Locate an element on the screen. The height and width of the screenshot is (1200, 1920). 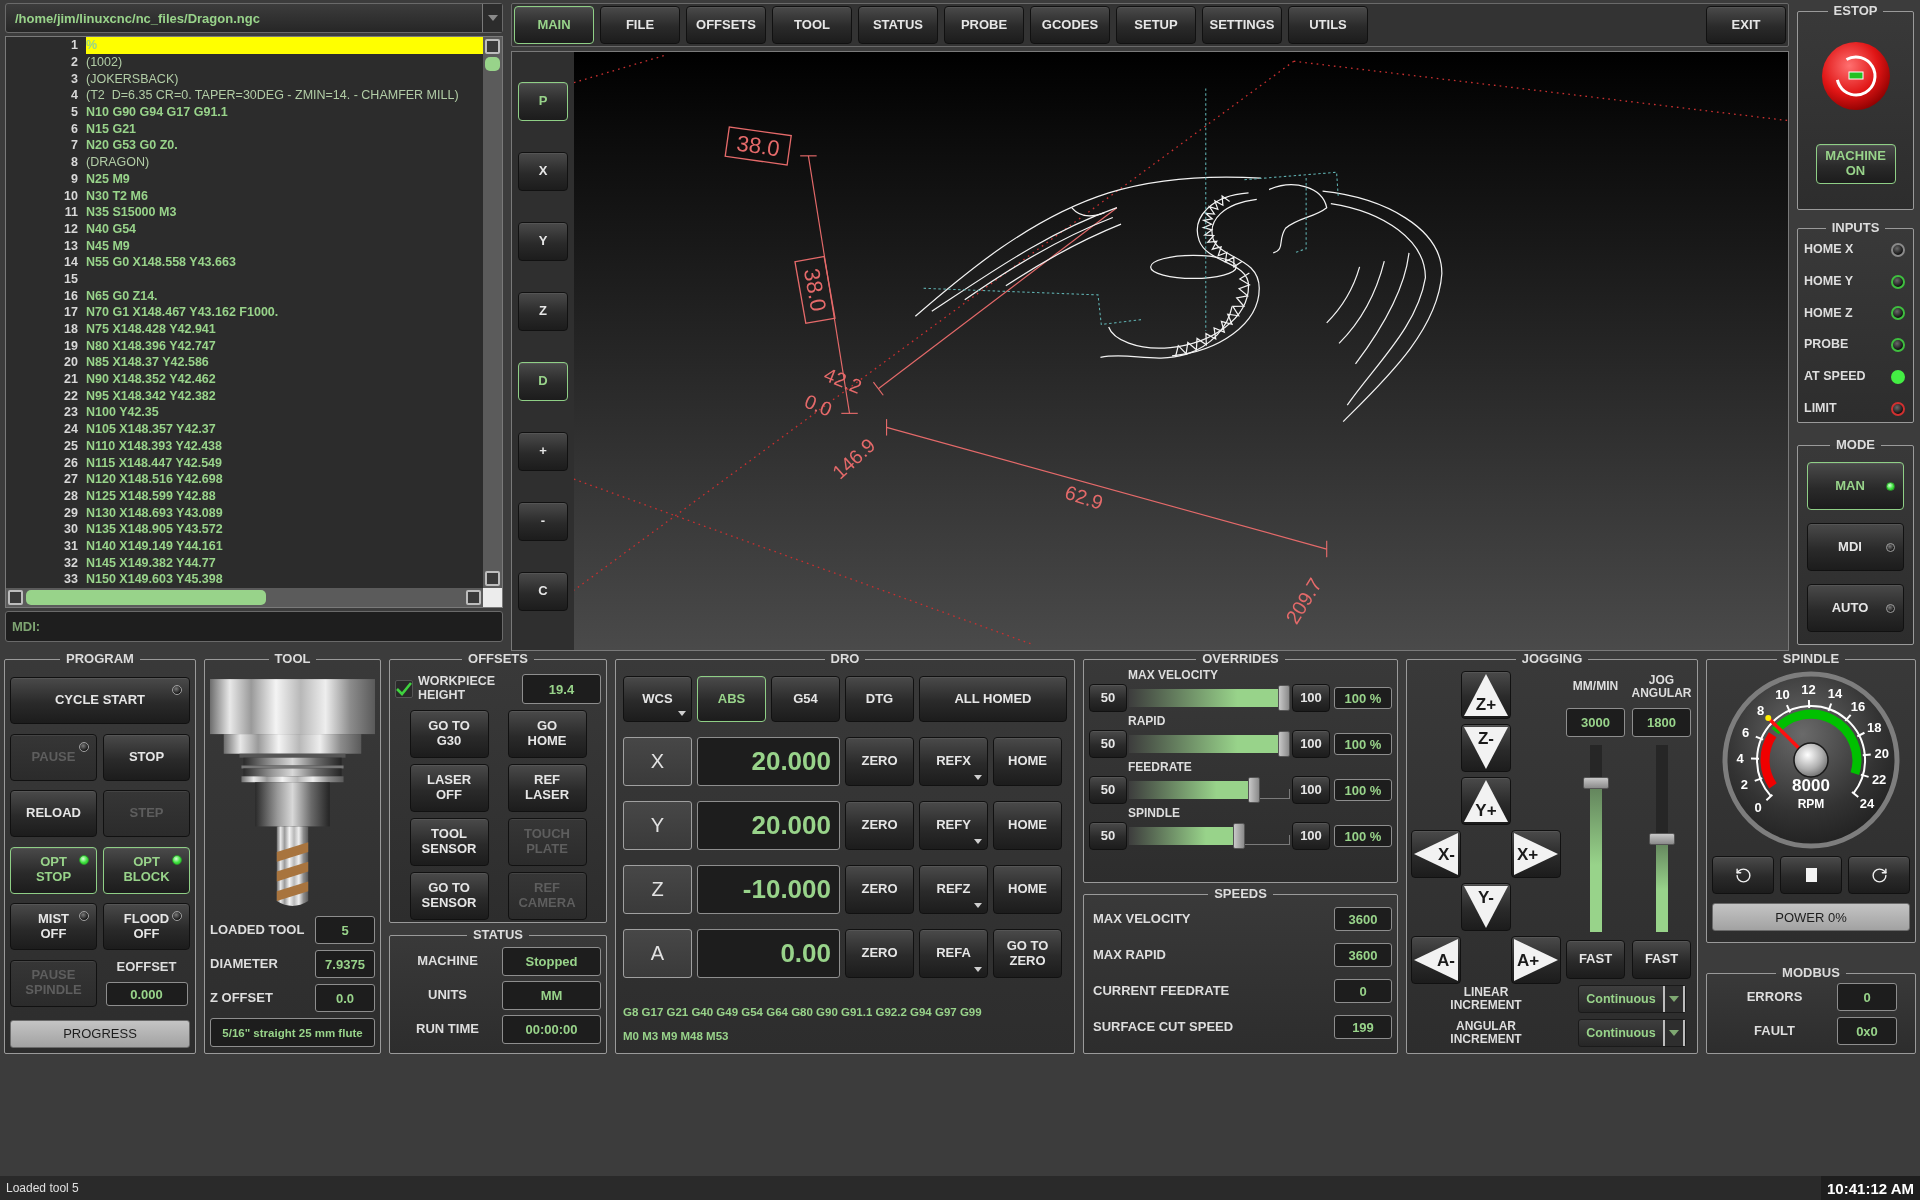
mdi-input-field: MDI: is located at coordinates (254, 626).